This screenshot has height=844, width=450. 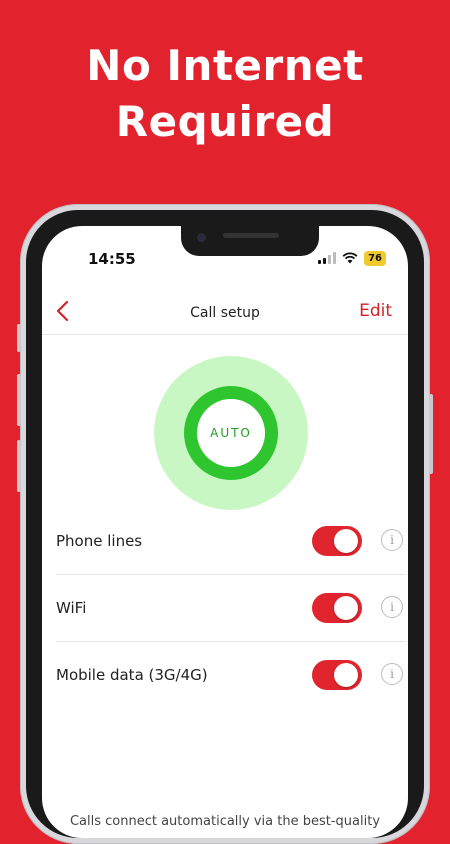 What do you see at coordinates (225, 121) in the screenshot?
I see `headline-line-2: Required` at bounding box center [225, 121].